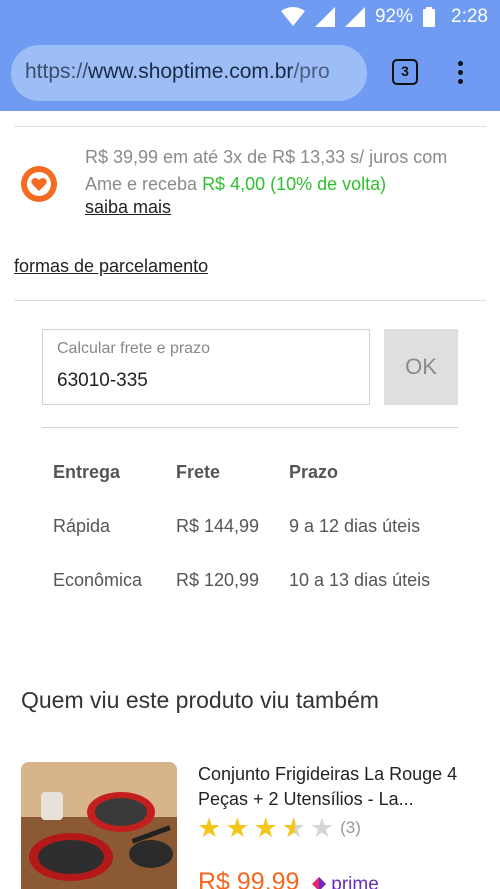  What do you see at coordinates (111, 266) in the screenshot?
I see `installment-options-link: formas de parcelamento` at bounding box center [111, 266].